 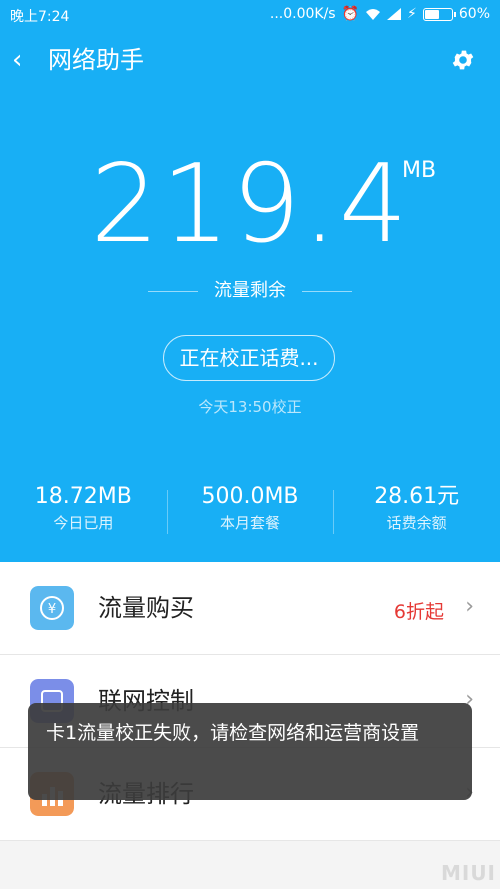 What do you see at coordinates (250, 608) in the screenshot?
I see `list-item-data-purchase: ¥ 流量购买 6折起 ›` at bounding box center [250, 608].